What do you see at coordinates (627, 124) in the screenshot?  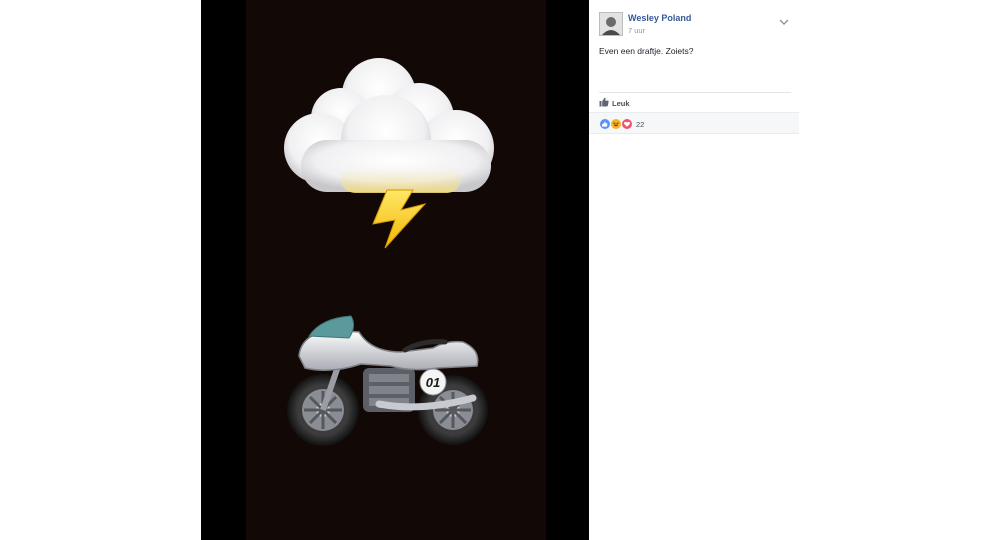 I see `love-icon` at bounding box center [627, 124].